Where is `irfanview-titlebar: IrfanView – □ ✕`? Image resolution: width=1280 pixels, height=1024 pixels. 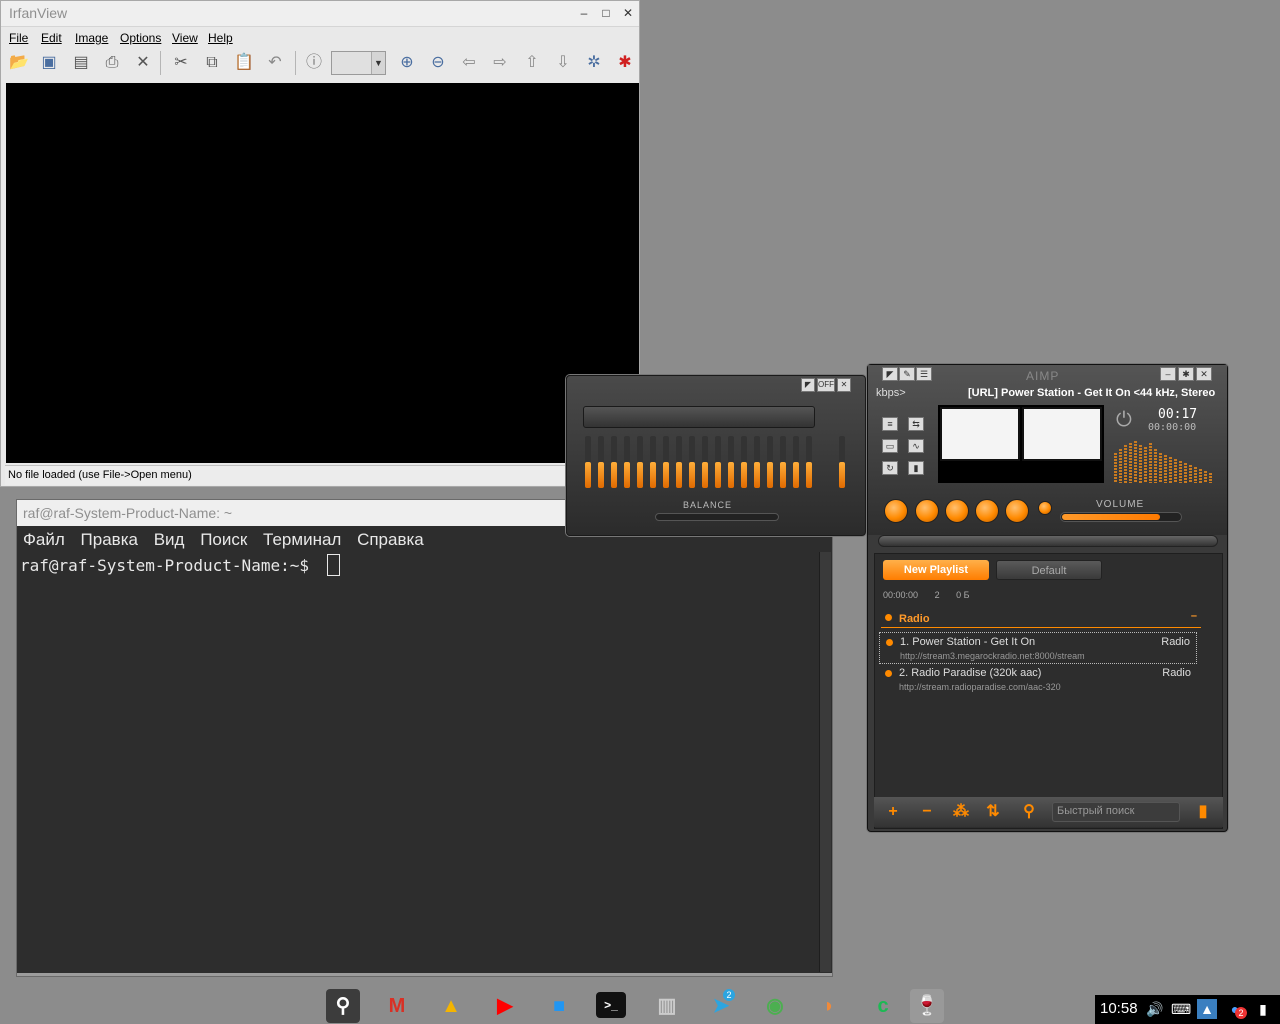
irfanview-titlebar: IrfanView – □ ✕ is located at coordinates (320, 14).